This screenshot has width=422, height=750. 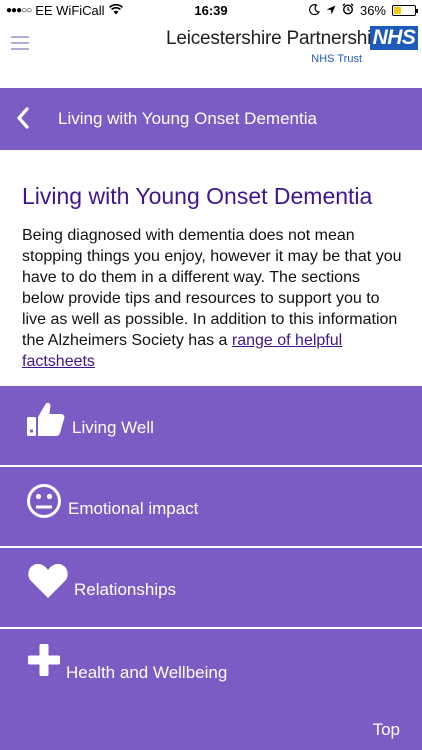 I want to click on back-button, so click(x=23, y=118).